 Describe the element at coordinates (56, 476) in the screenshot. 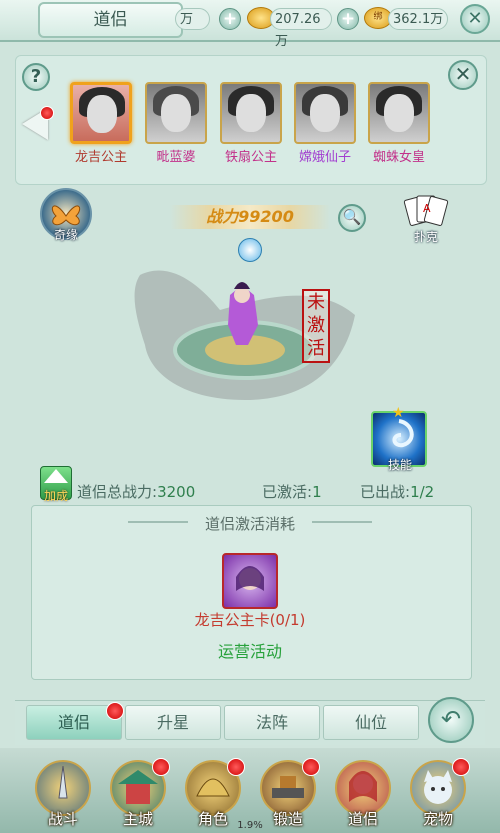

I see `arrow-up-icon` at that location.